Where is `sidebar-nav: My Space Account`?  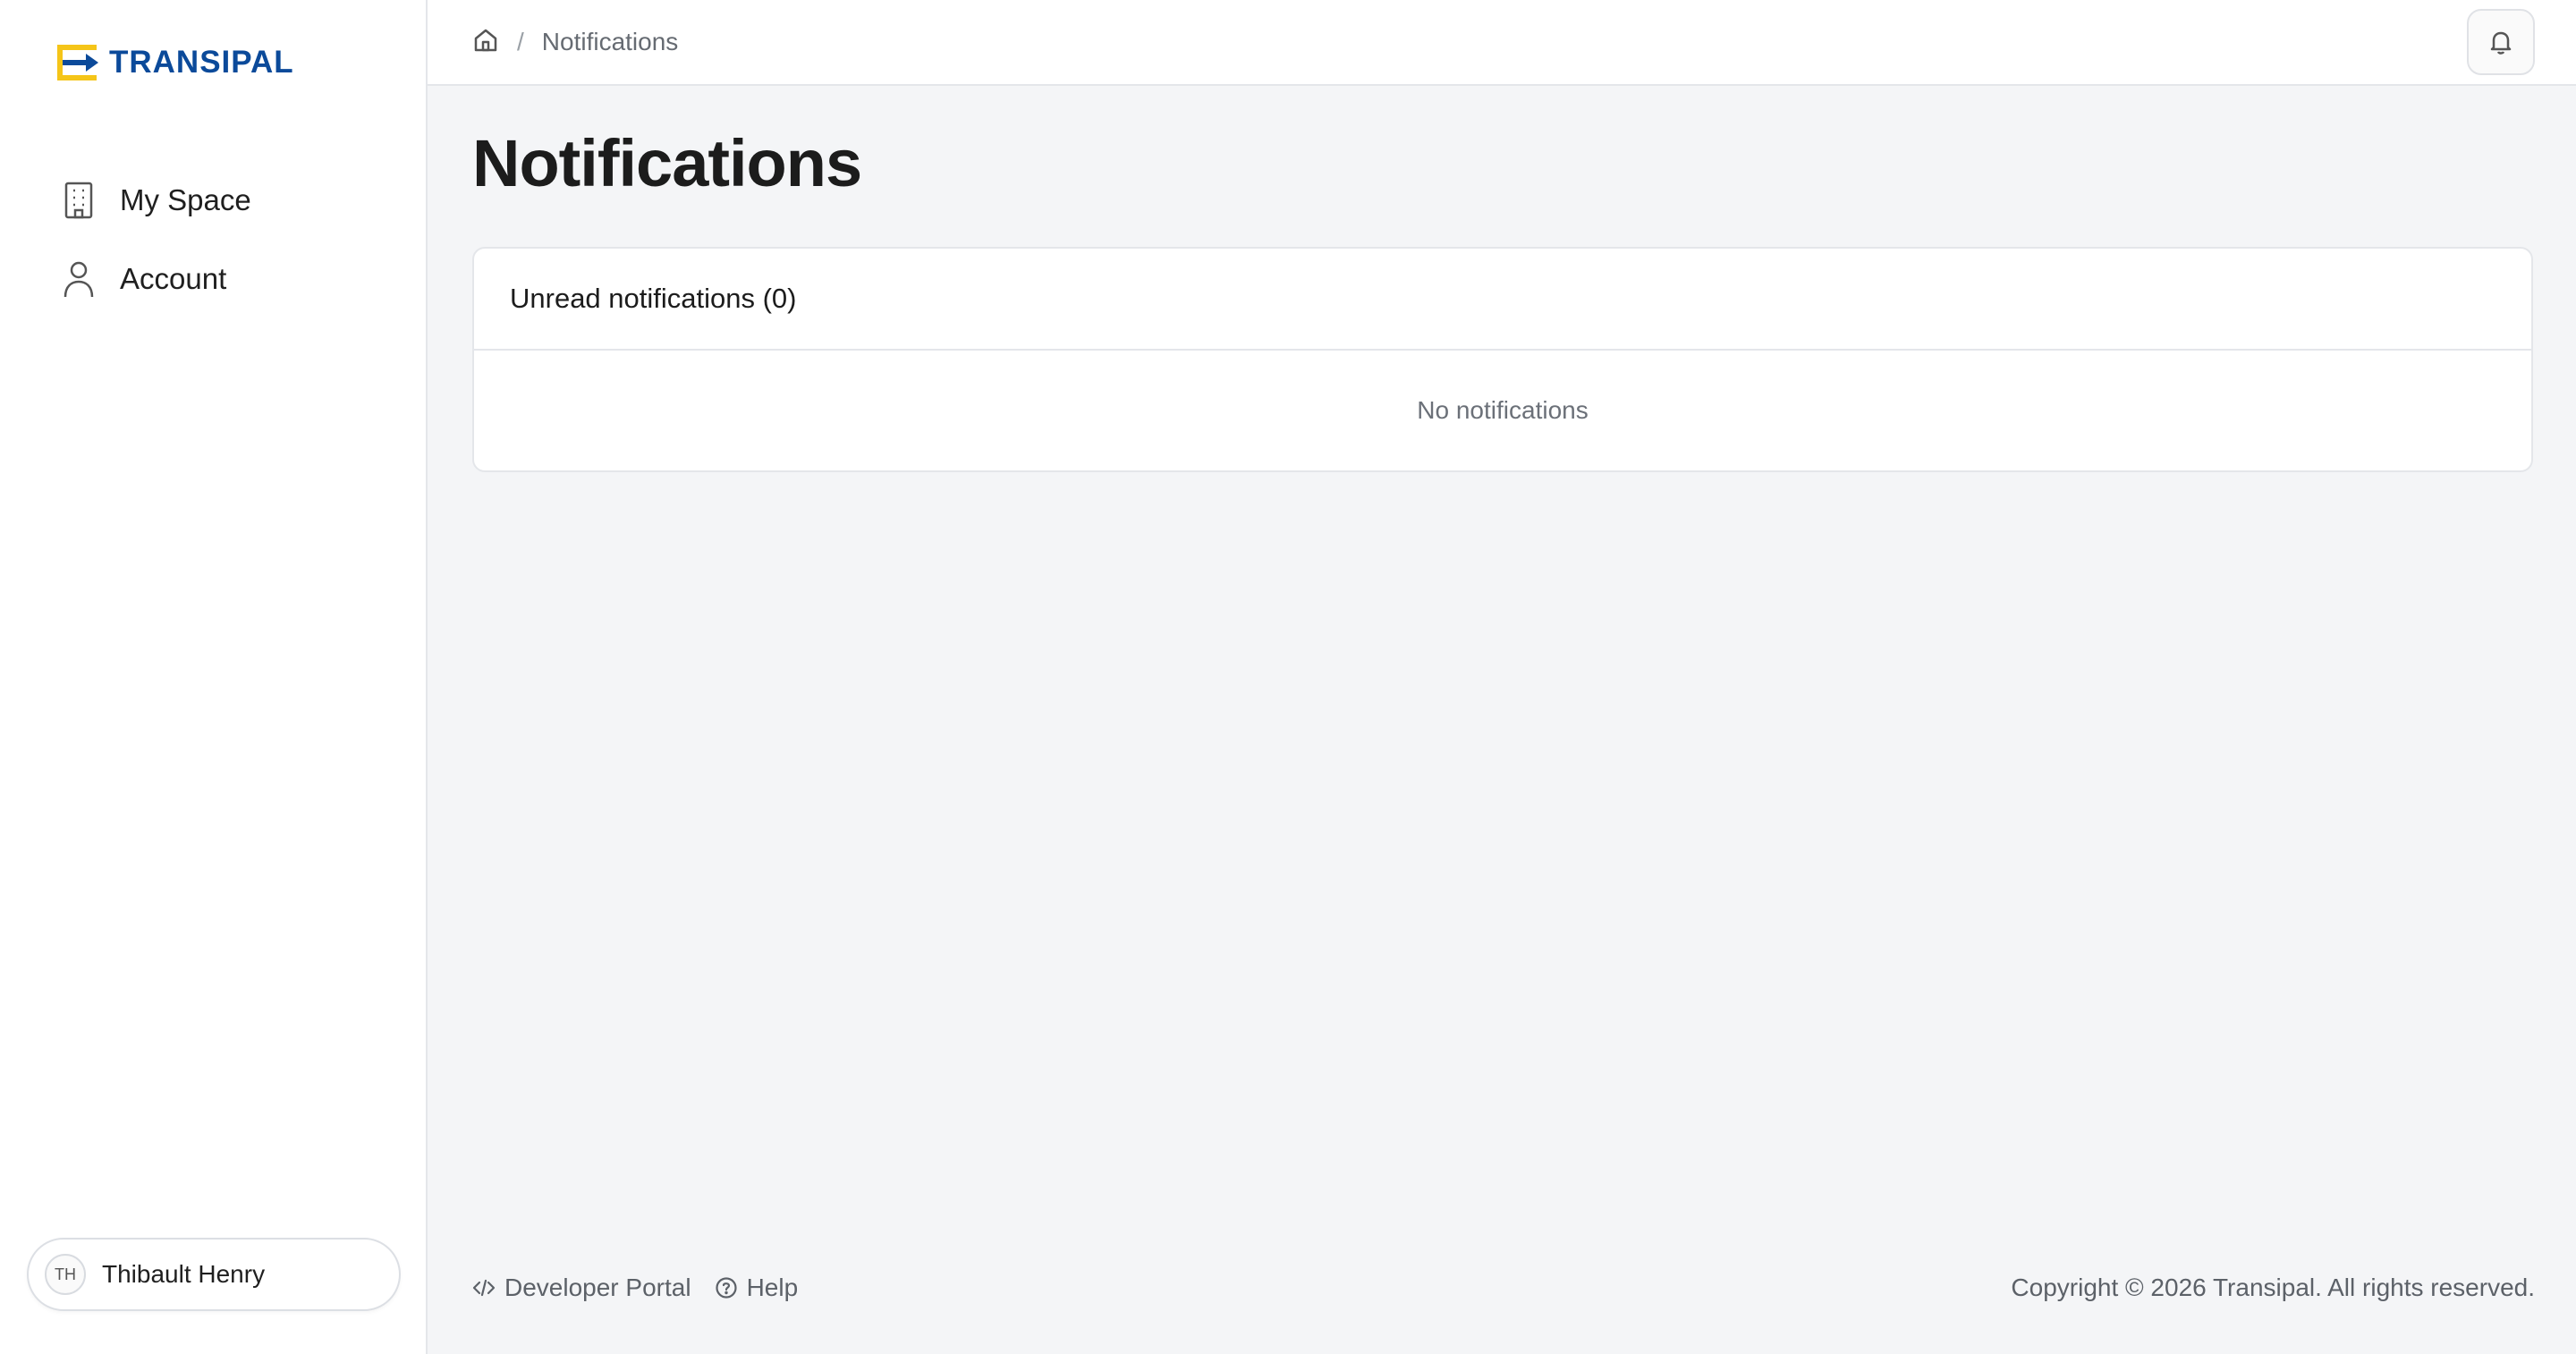 sidebar-nav: My Space Account is located at coordinates (233, 240).